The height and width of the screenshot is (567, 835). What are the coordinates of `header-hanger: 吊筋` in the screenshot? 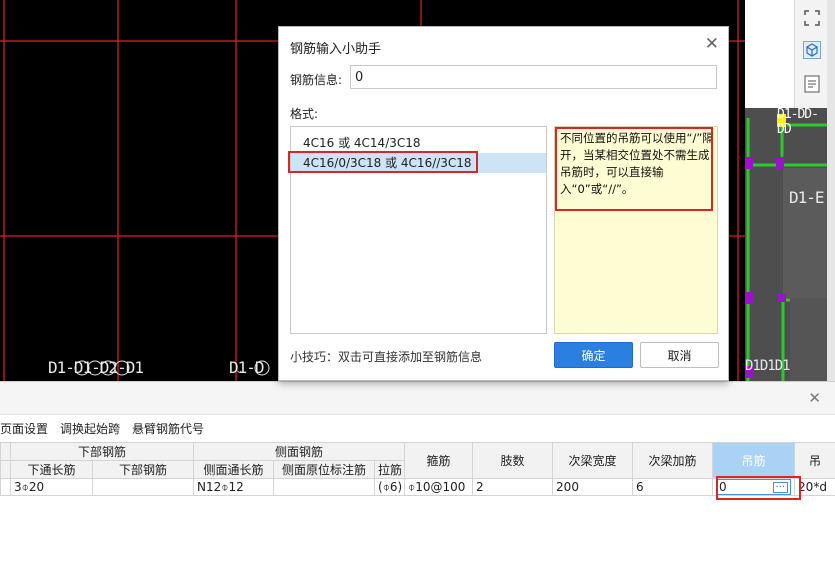 It's located at (754, 461).